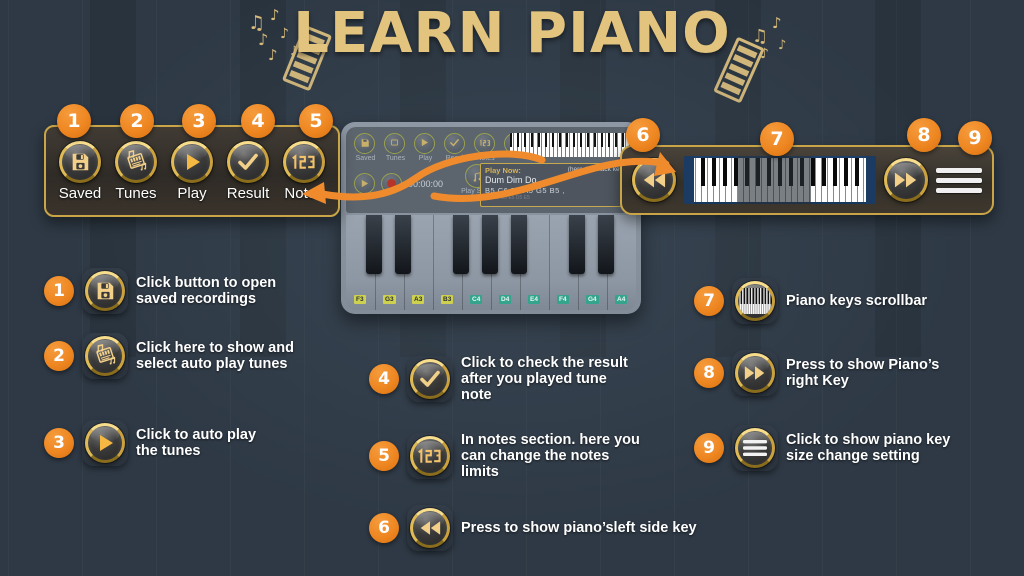 Image resolution: width=1024 pixels, height=576 pixels. I want to click on legend-badge-9: 9, so click(709, 448).